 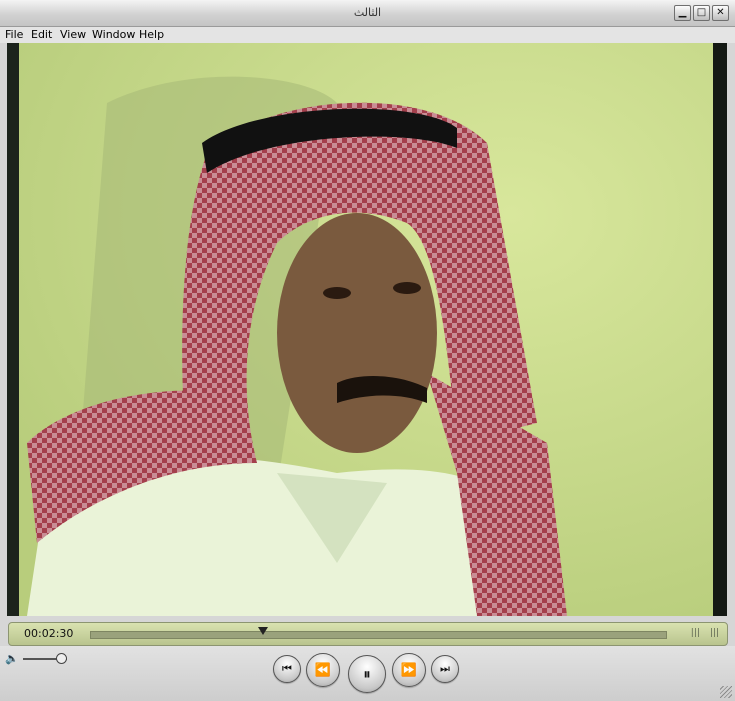 I want to click on scrub-track, so click(x=378, y=635).